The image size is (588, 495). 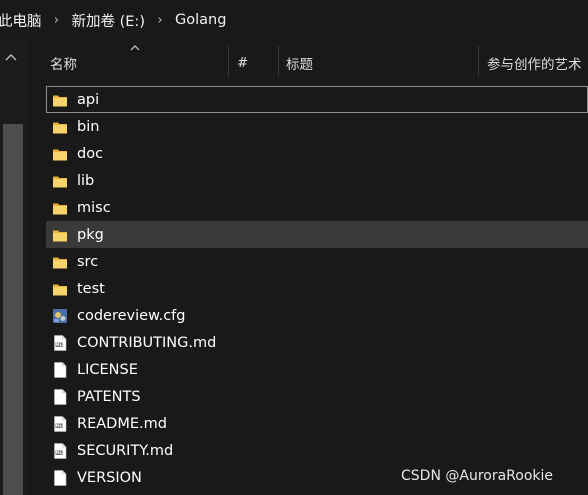 I want to click on file-list-item: pkg, so click(x=317, y=234).